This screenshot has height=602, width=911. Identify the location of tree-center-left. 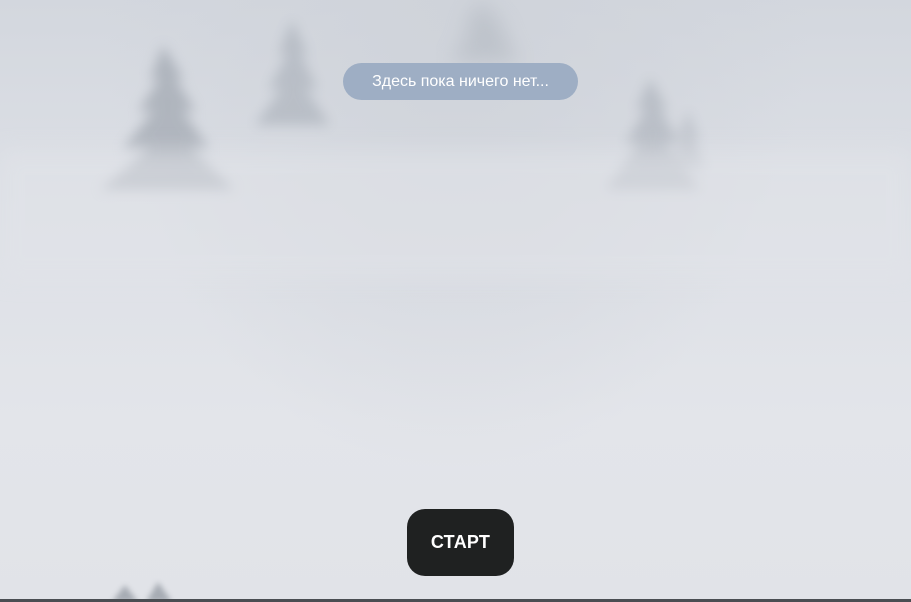
(292, 72).